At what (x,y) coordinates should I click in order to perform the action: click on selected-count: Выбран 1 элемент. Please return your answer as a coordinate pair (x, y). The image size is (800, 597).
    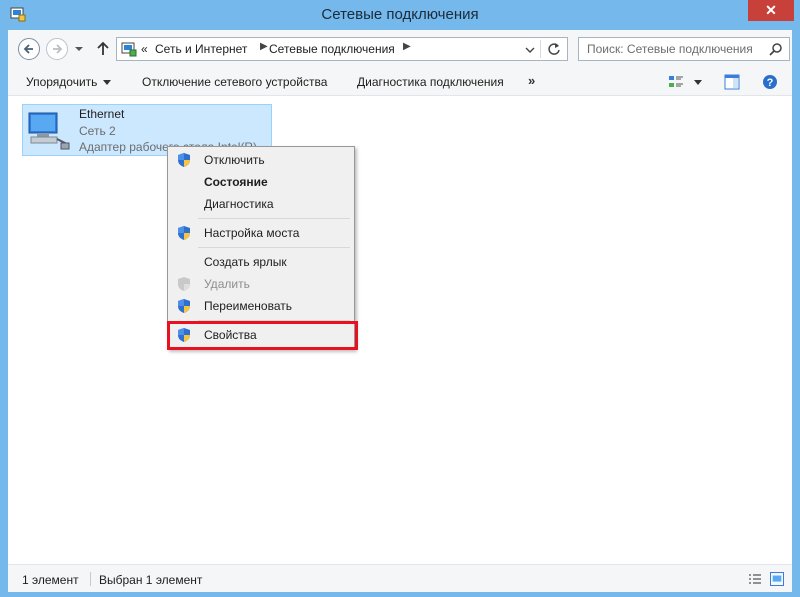
    Looking at the image, I should click on (151, 580).